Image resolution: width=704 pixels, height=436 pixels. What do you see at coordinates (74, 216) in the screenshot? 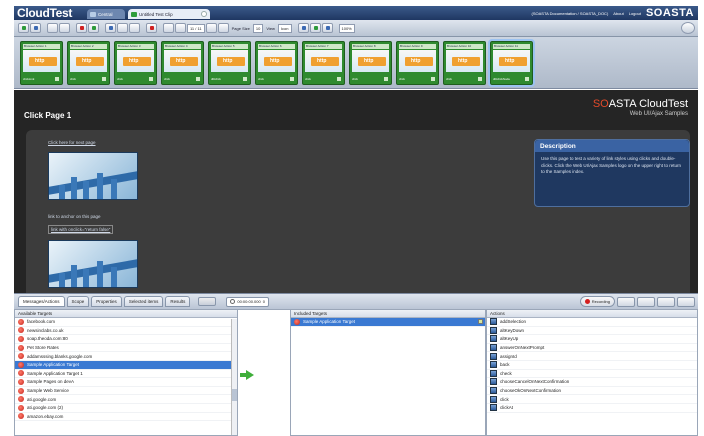
I see `anchor-link: link to anchor on this page` at bounding box center [74, 216].